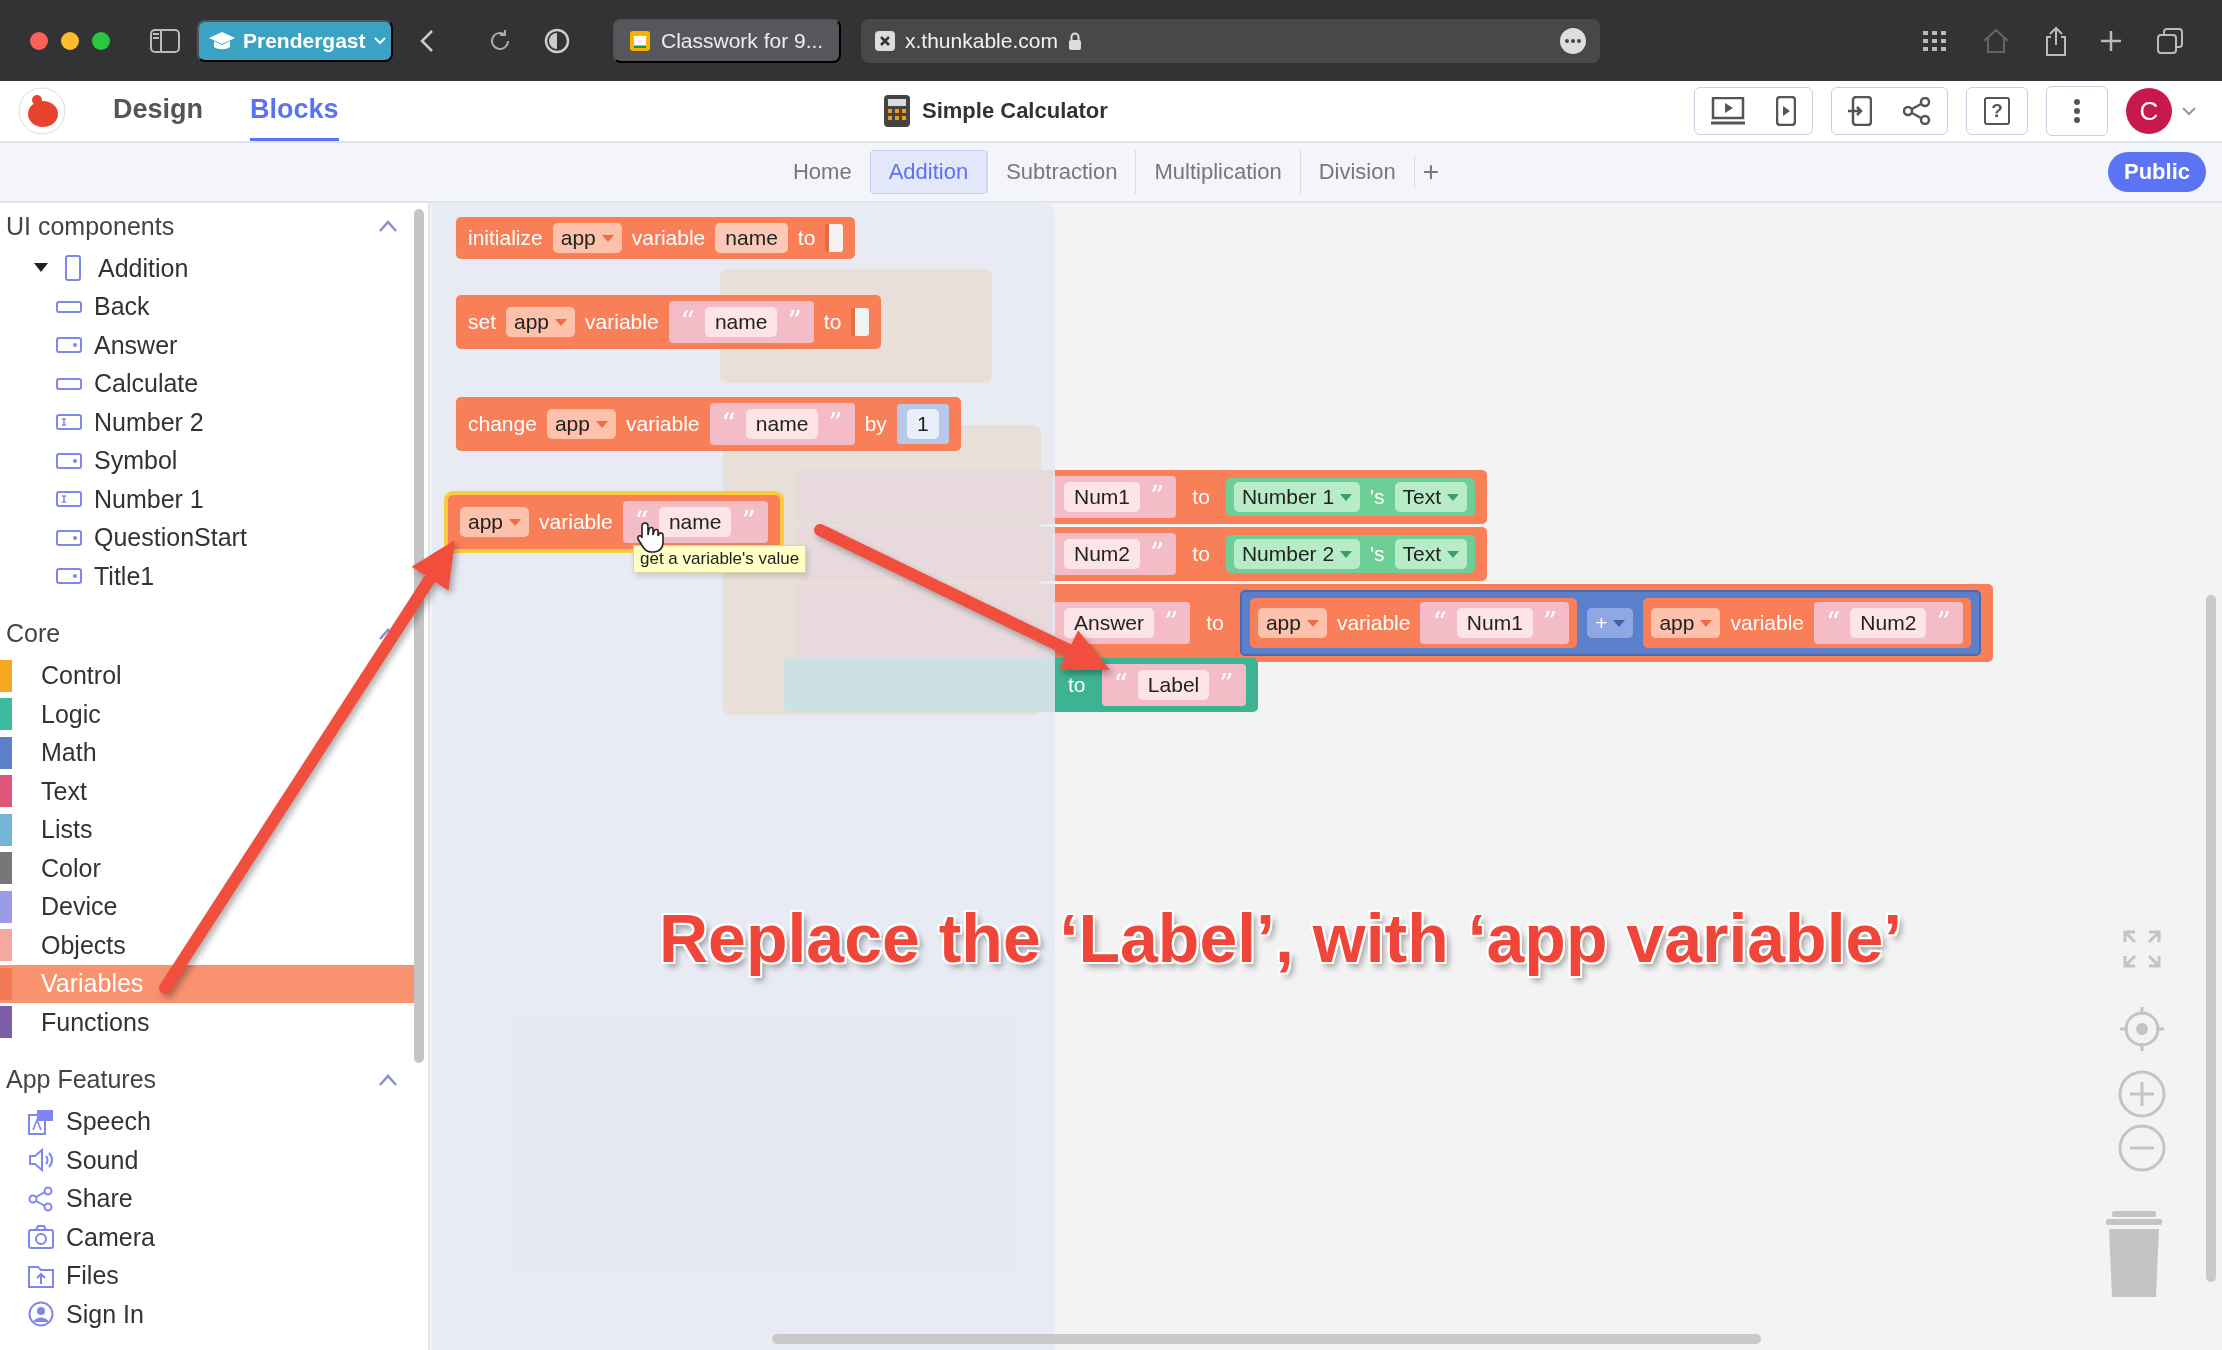  What do you see at coordinates (105, 1314) in the screenshot?
I see `feature-item: Sign In` at bounding box center [105, 1314].